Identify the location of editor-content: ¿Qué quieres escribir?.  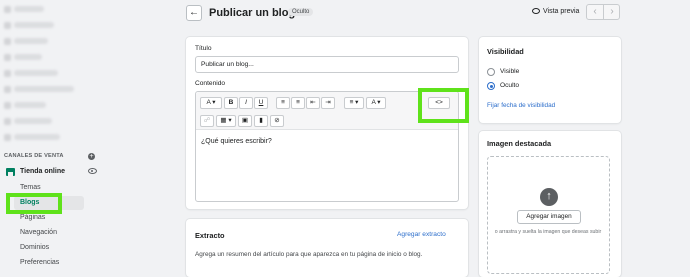
(236, 141).